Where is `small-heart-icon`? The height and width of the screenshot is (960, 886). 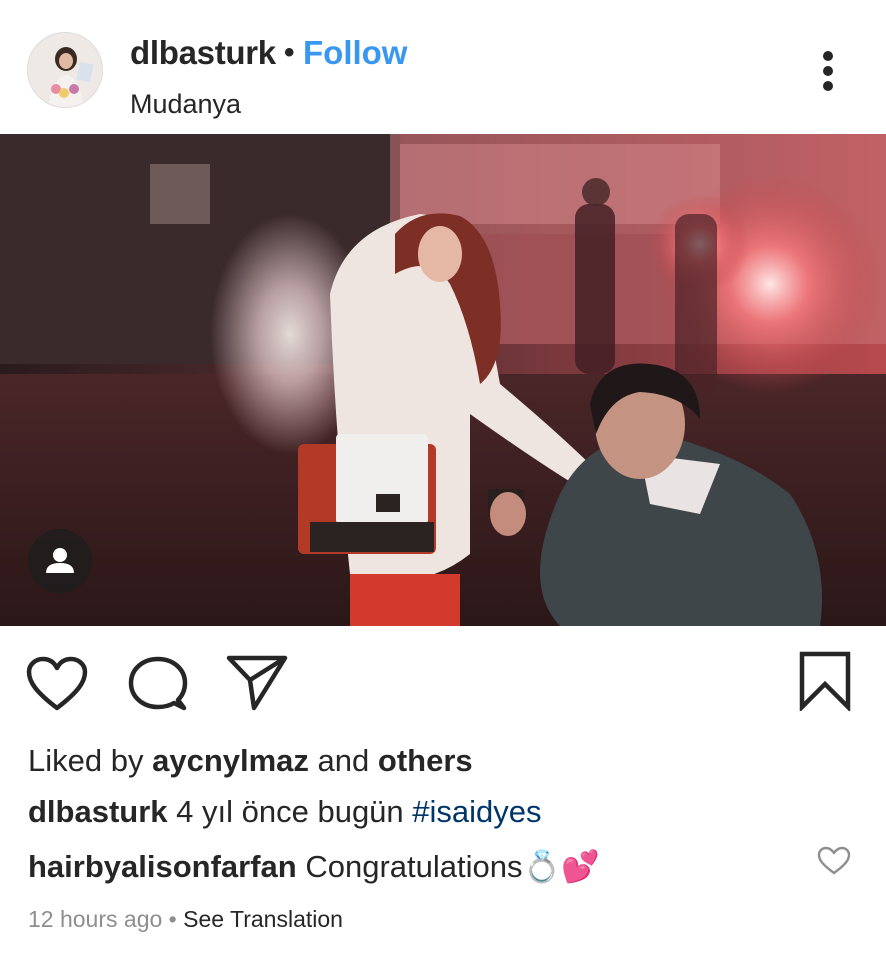 small-heart-icon is located at coordinates (834, 861).